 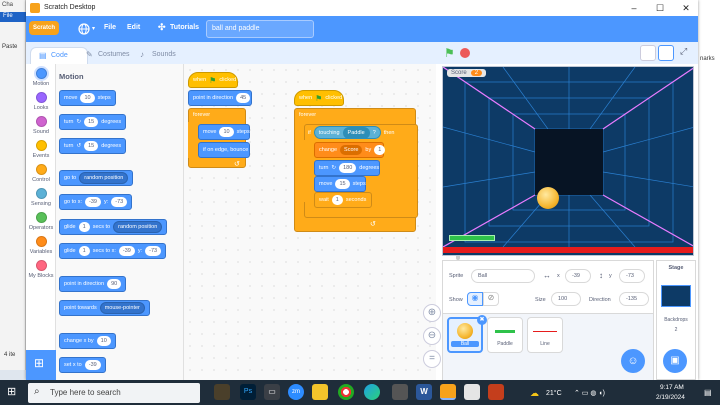 What do you see at coordinates (9, 47) in the screenshot?
I see `bg-paste-label: Paste` at bounding box center [9, 47].